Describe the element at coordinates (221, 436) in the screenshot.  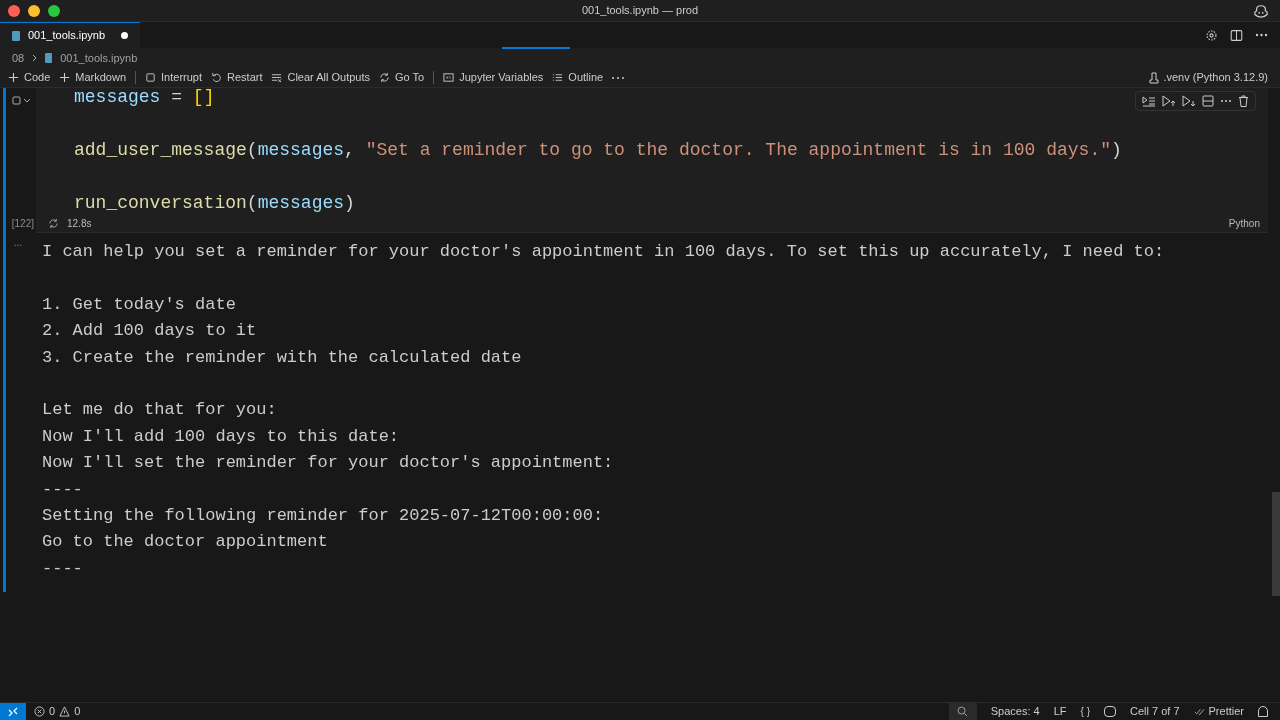
I see `output-line: Now I'll add 100 days to this date:` at that location.